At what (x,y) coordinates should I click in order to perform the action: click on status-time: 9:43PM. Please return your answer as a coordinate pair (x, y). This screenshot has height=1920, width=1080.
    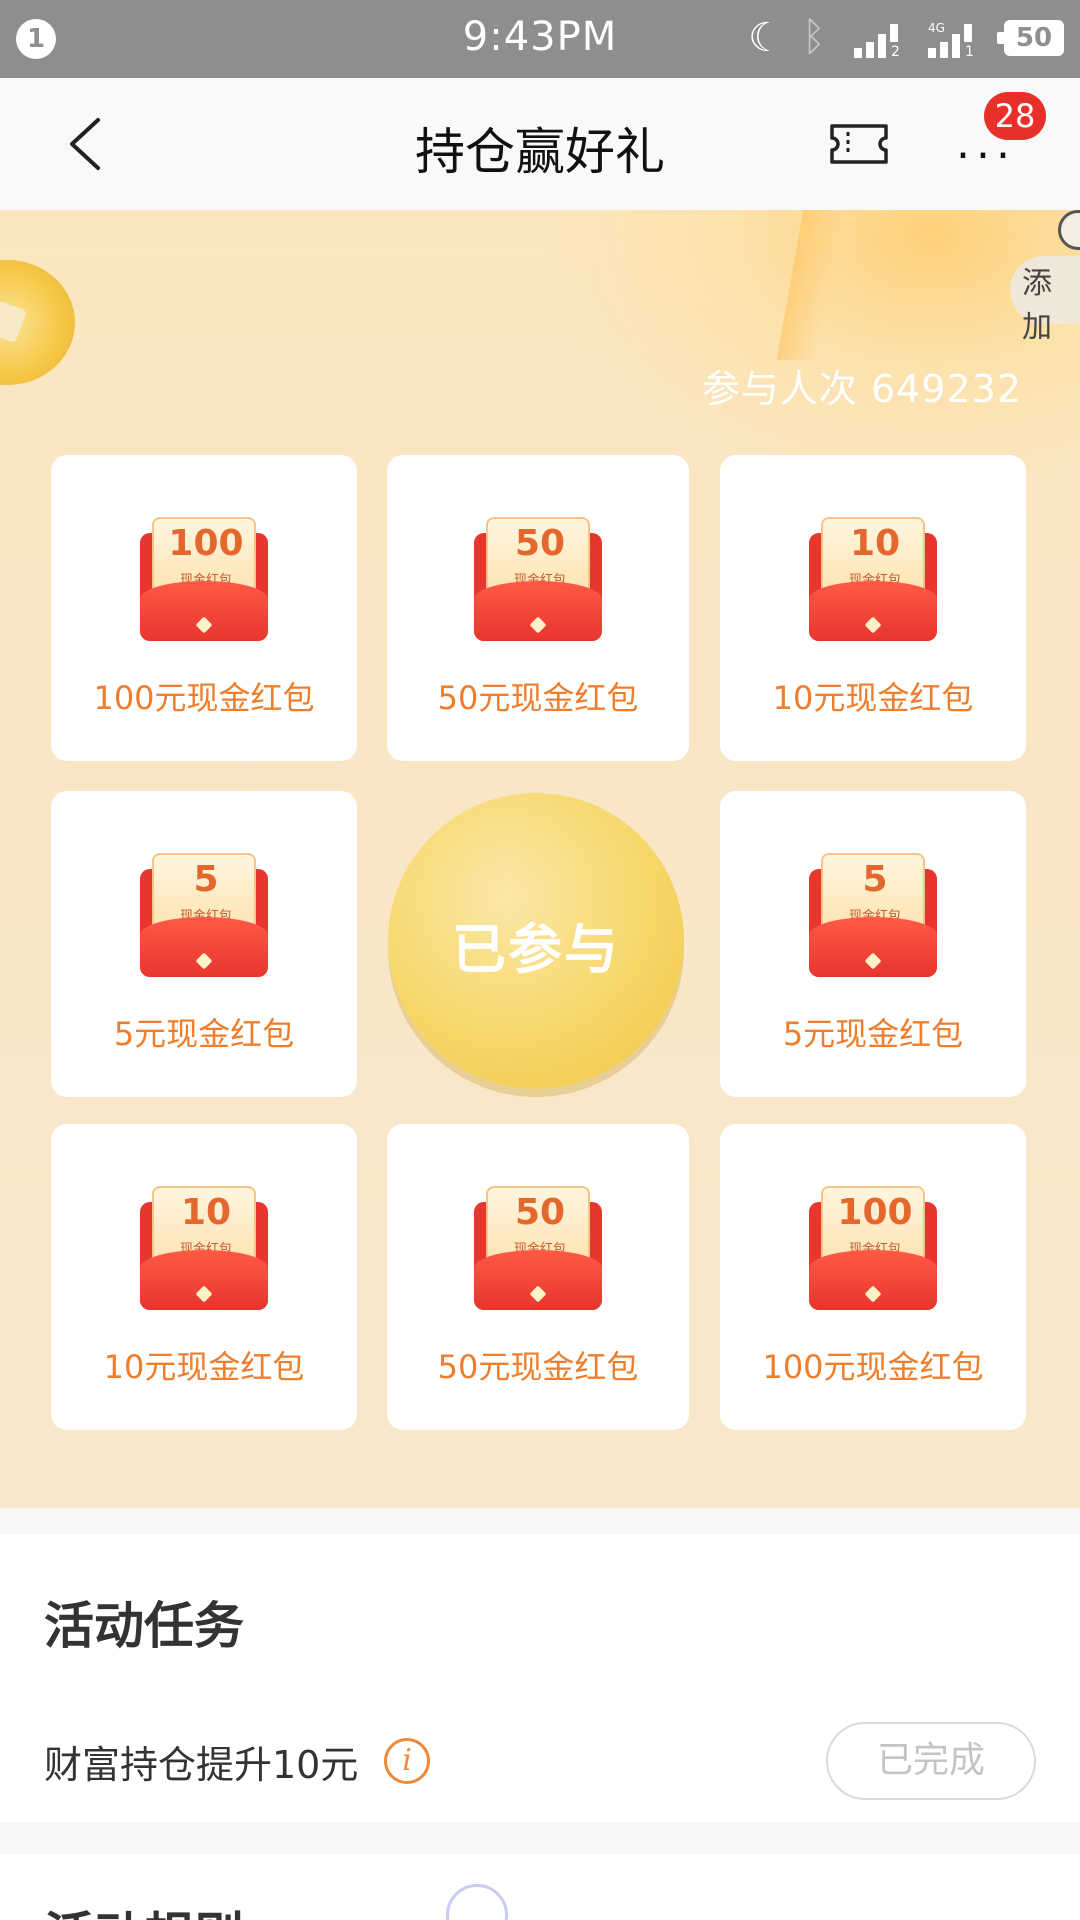
    Looking at the image, I should click on (540, 37).